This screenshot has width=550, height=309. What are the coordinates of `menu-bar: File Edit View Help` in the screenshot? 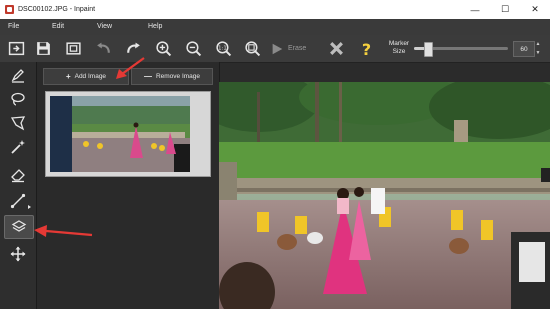 It's located at (275, 27).